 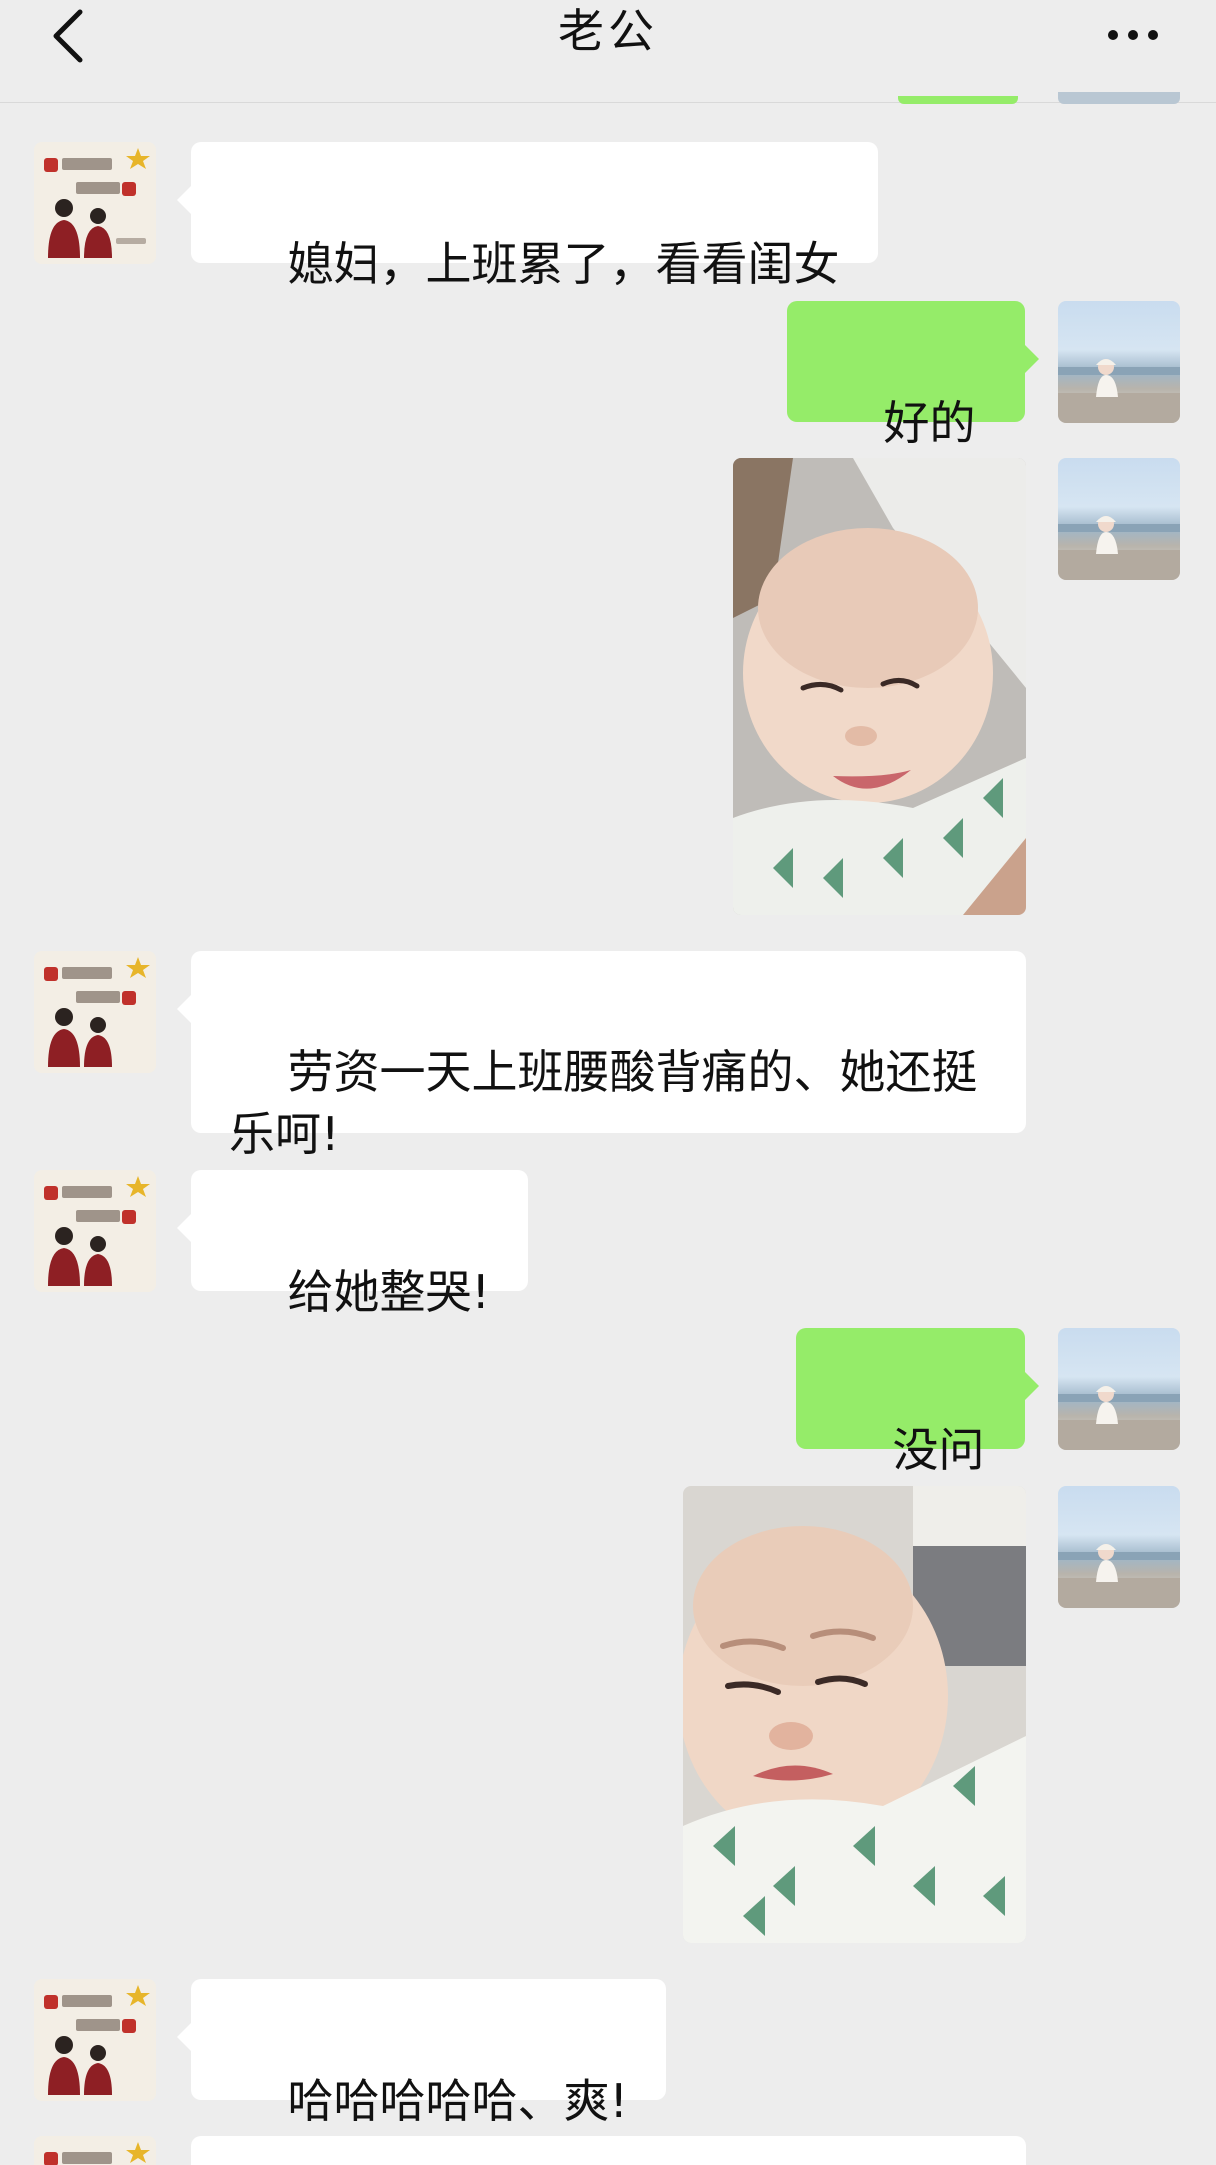 I want to click on message-text: 给她整哭!, so click(x=388, y=1292).